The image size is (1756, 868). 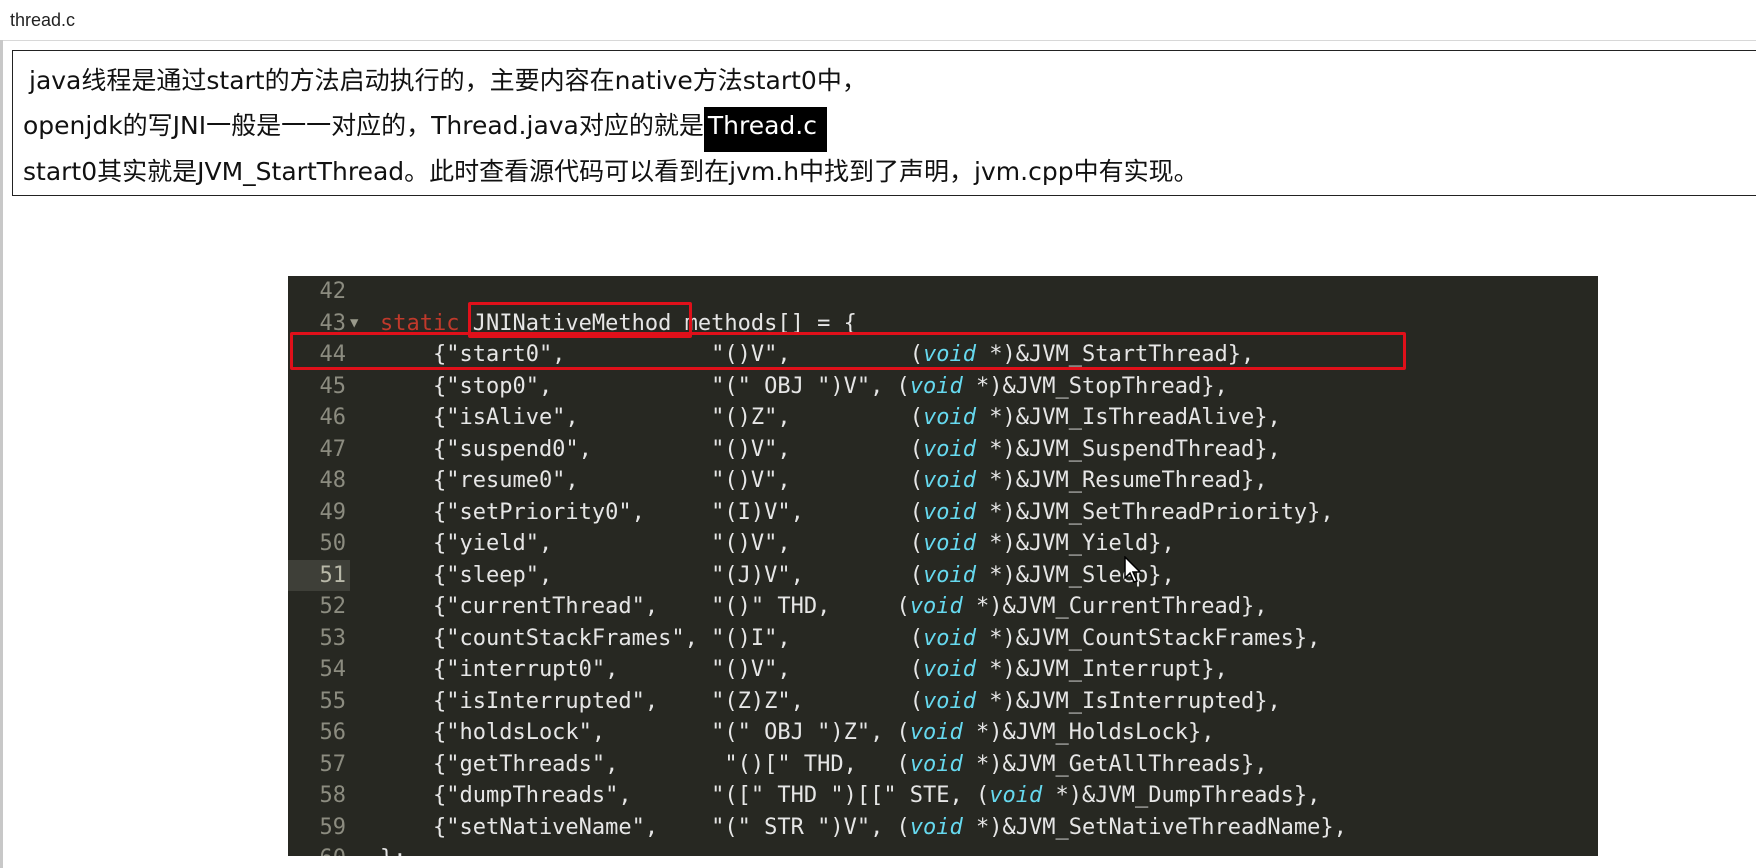 I want to click on code-text: {"resume0", "()V", (, so click(x=652, y=480).